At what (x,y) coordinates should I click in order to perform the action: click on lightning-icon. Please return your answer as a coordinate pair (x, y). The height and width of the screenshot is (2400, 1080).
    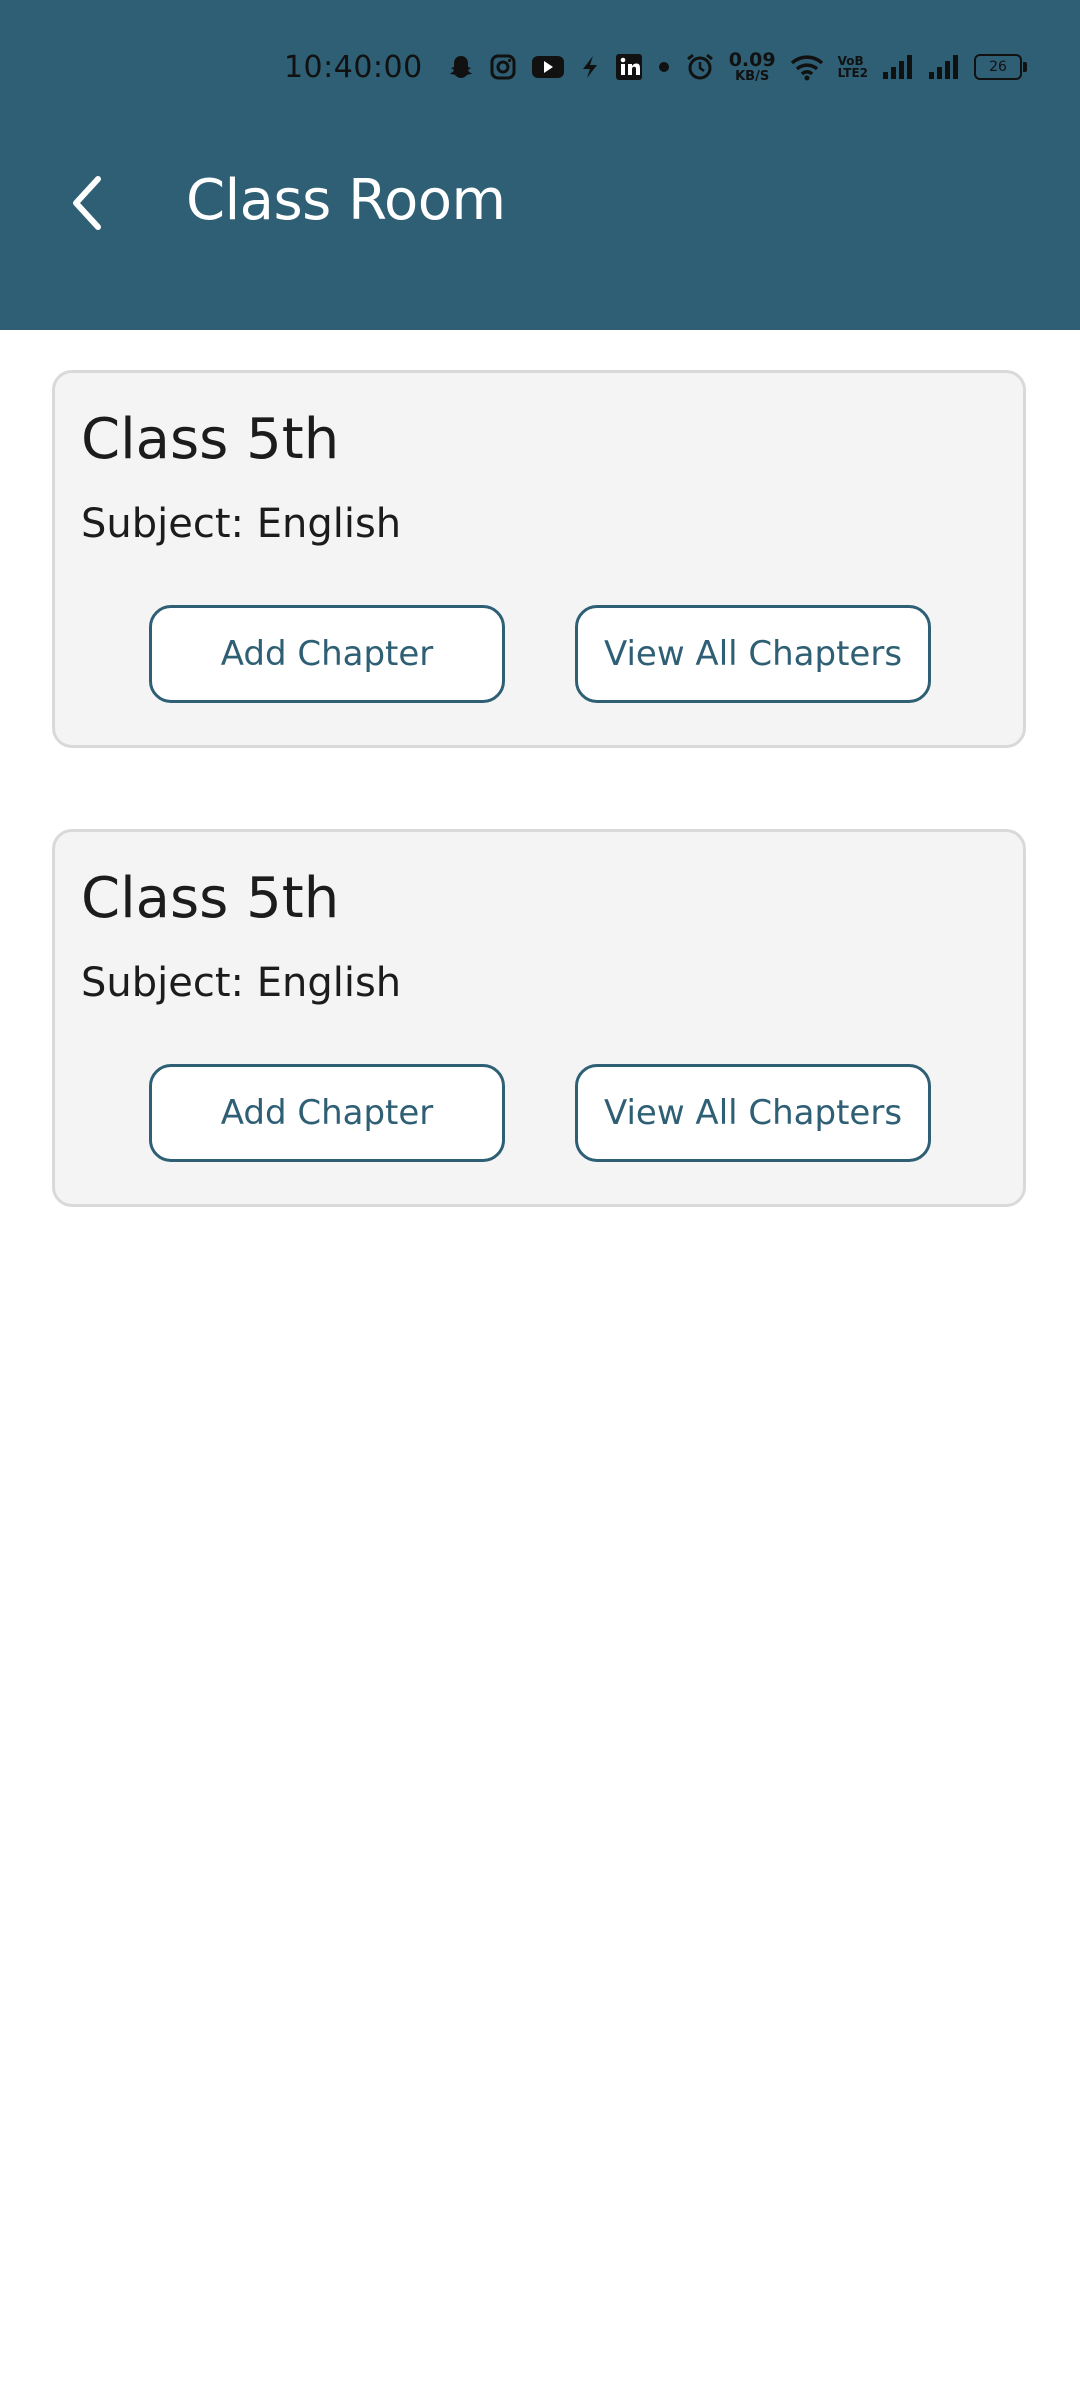
    Looking at the image, I should click on (590, 67).